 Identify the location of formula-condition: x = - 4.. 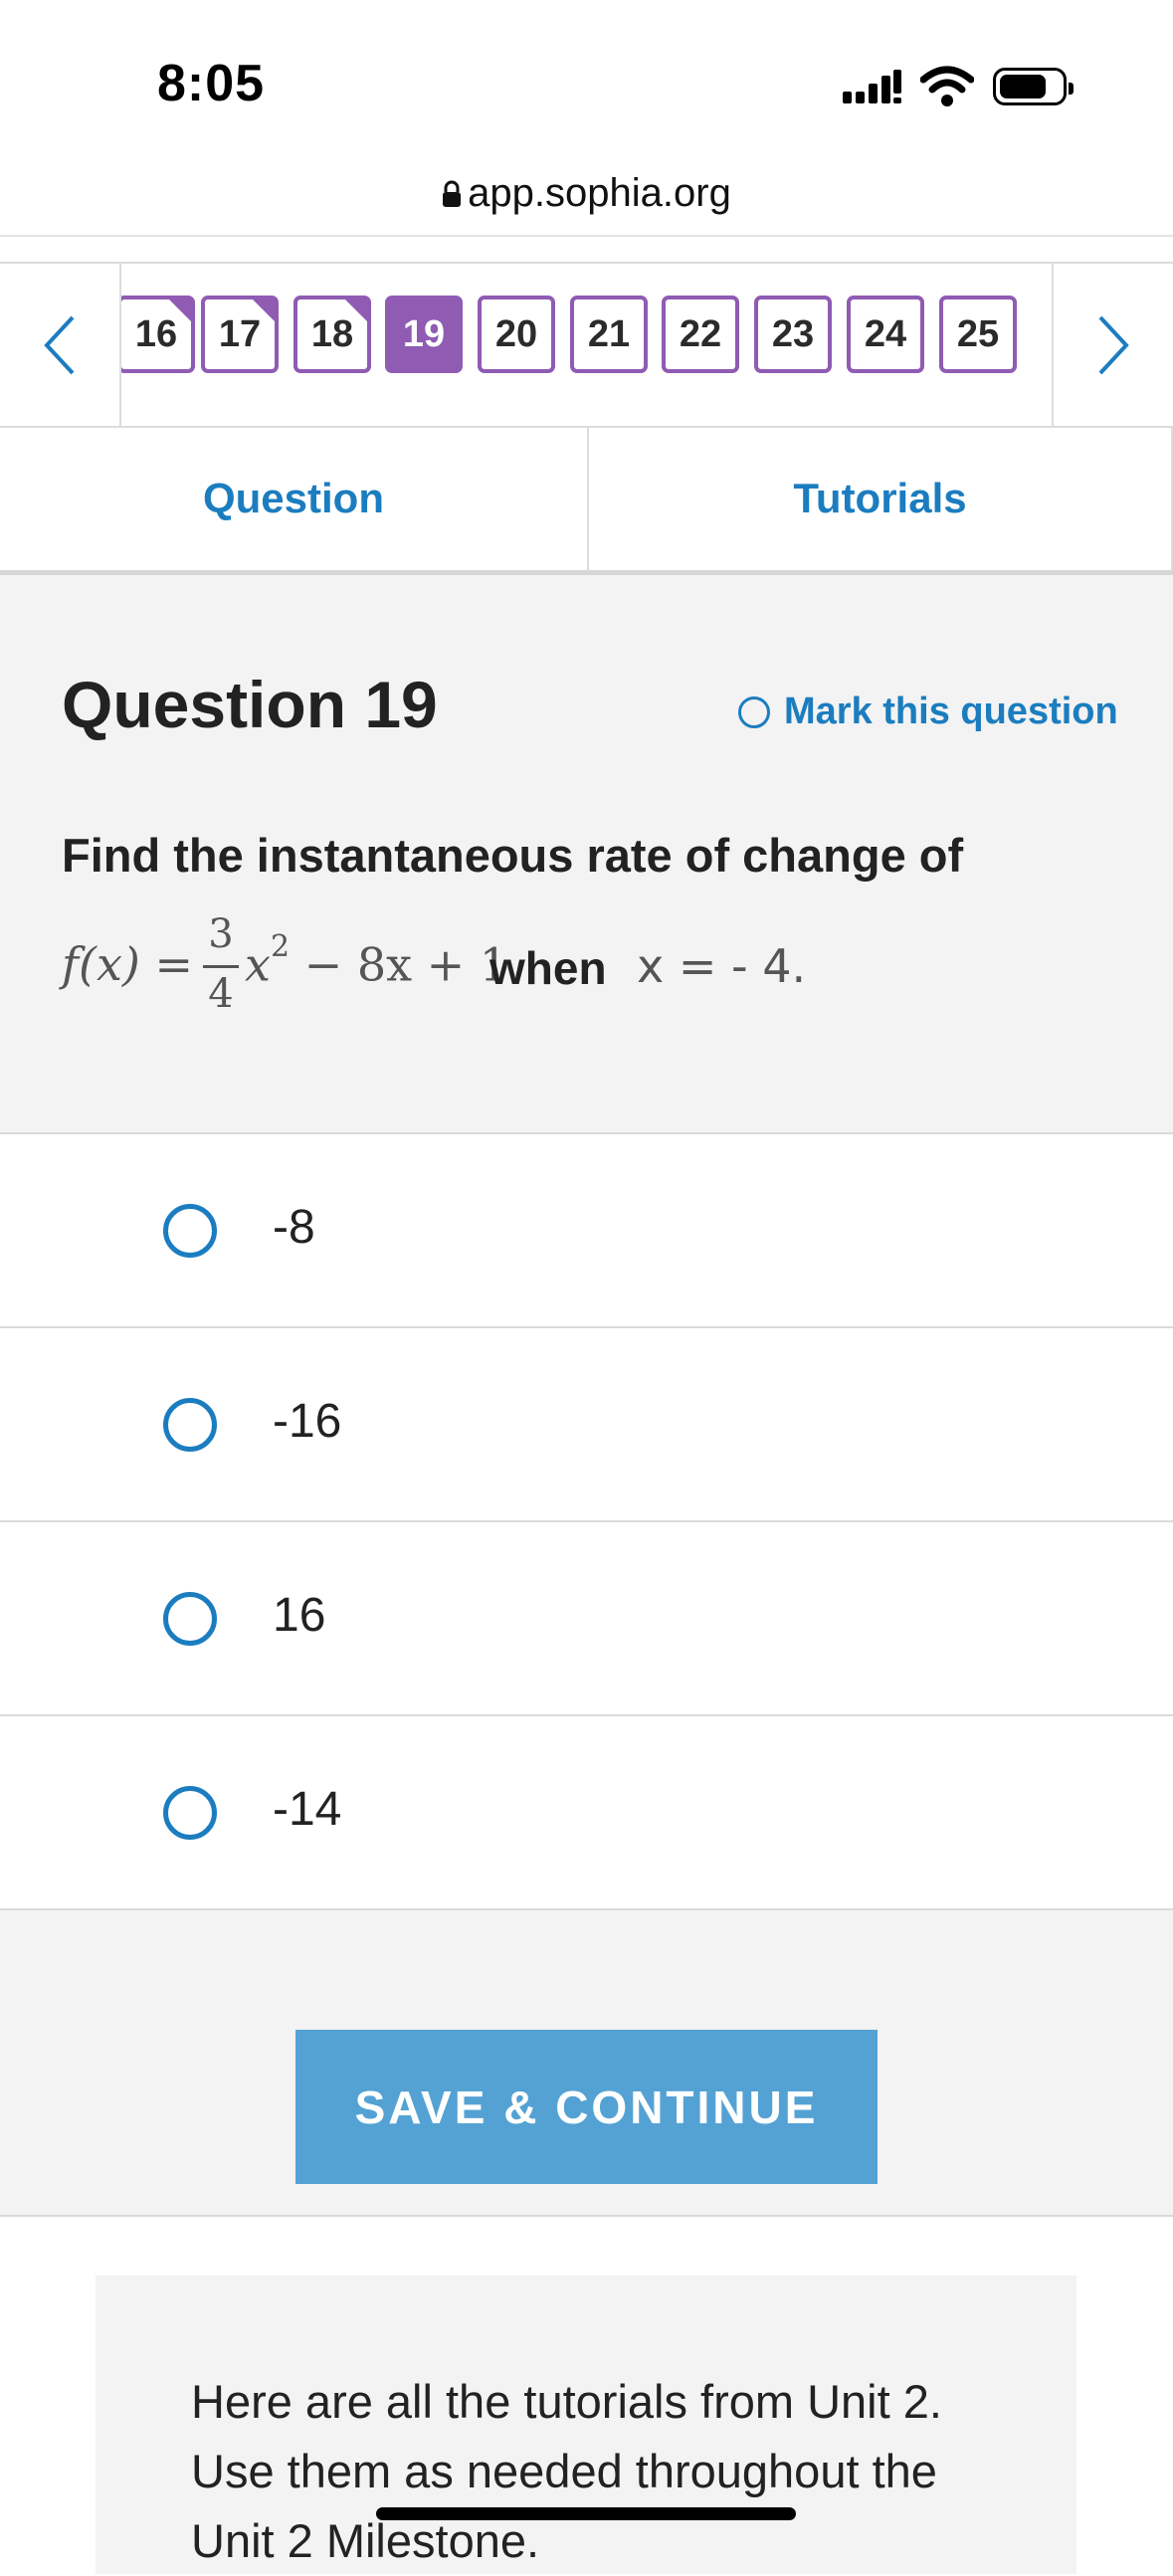
(722, 966).